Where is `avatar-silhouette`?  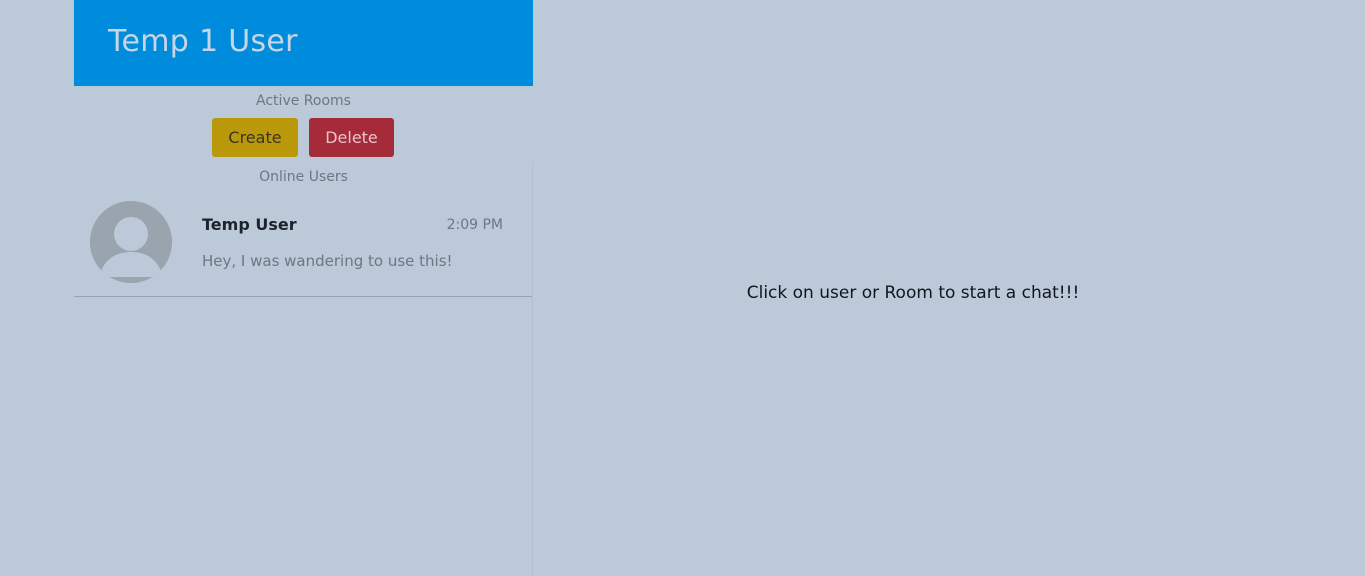 avatar-silhouette is located at coordinates (131, 242).